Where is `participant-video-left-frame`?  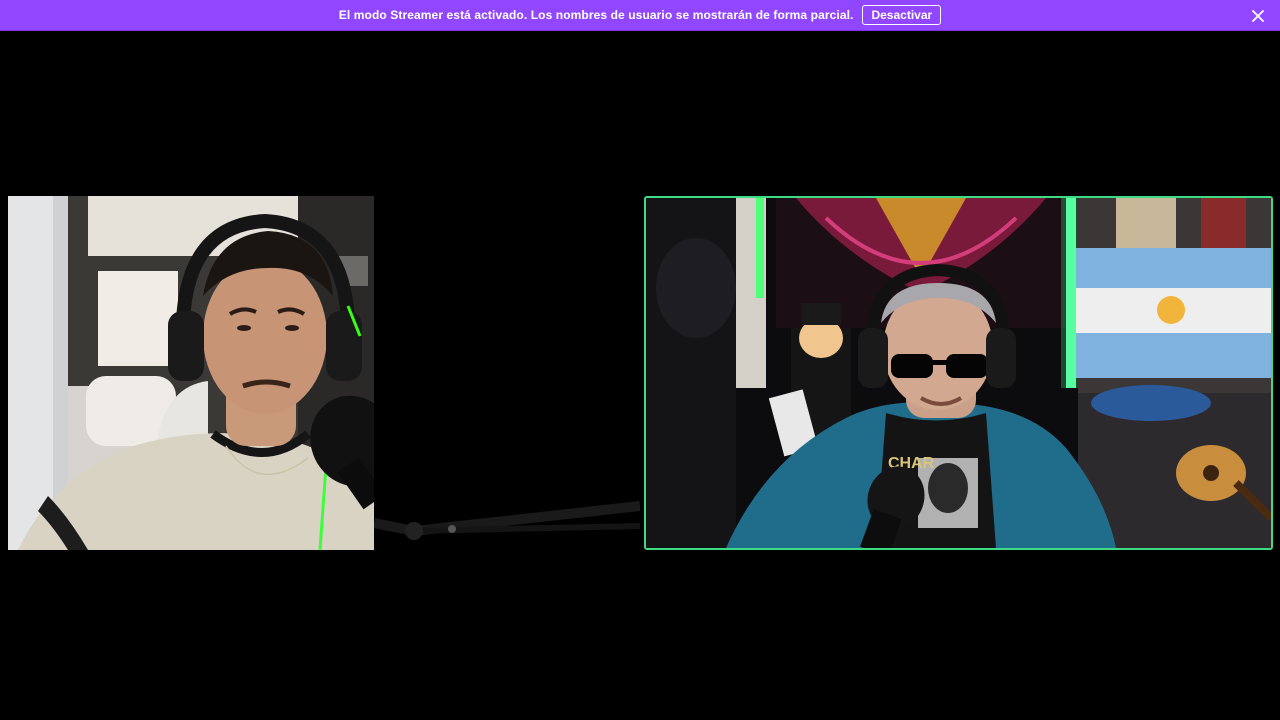
participant-video-left-frame is located at coordinates (191, 373).